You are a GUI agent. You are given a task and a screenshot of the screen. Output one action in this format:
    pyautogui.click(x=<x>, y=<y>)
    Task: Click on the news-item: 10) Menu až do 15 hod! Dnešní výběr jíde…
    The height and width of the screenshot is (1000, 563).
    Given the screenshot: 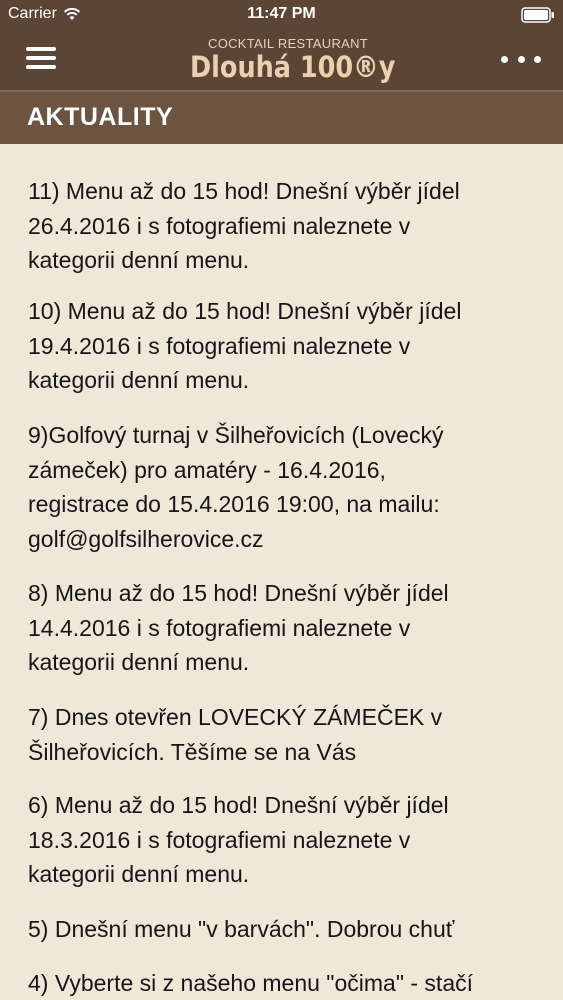 What is the action you would take?
    pyautogui.click(x=285, y=346)
    